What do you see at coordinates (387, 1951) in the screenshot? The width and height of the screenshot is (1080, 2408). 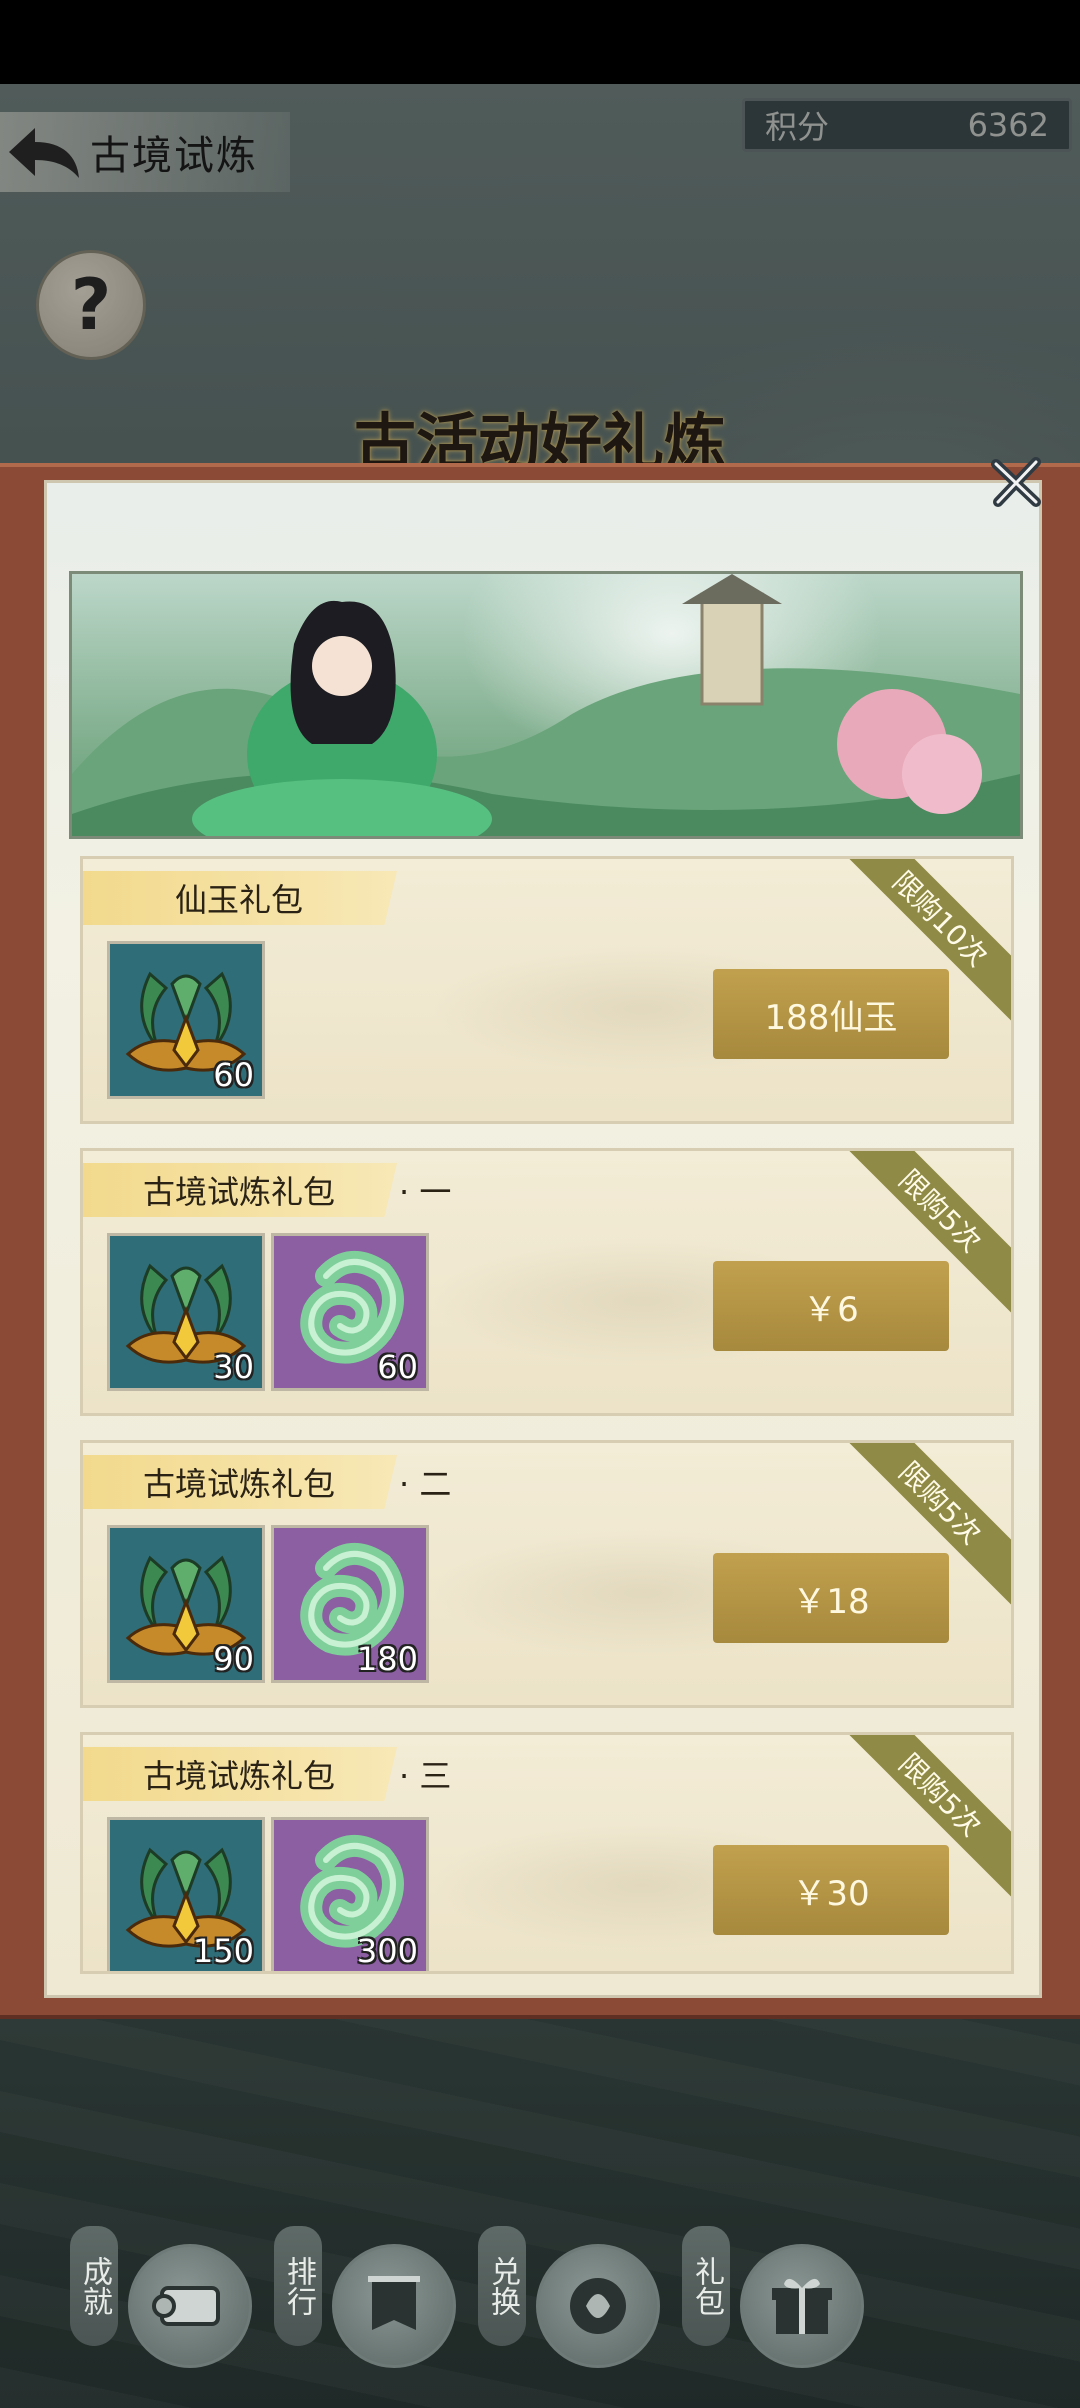 I see `item-count: 300` at bounding box center [387, 1951].